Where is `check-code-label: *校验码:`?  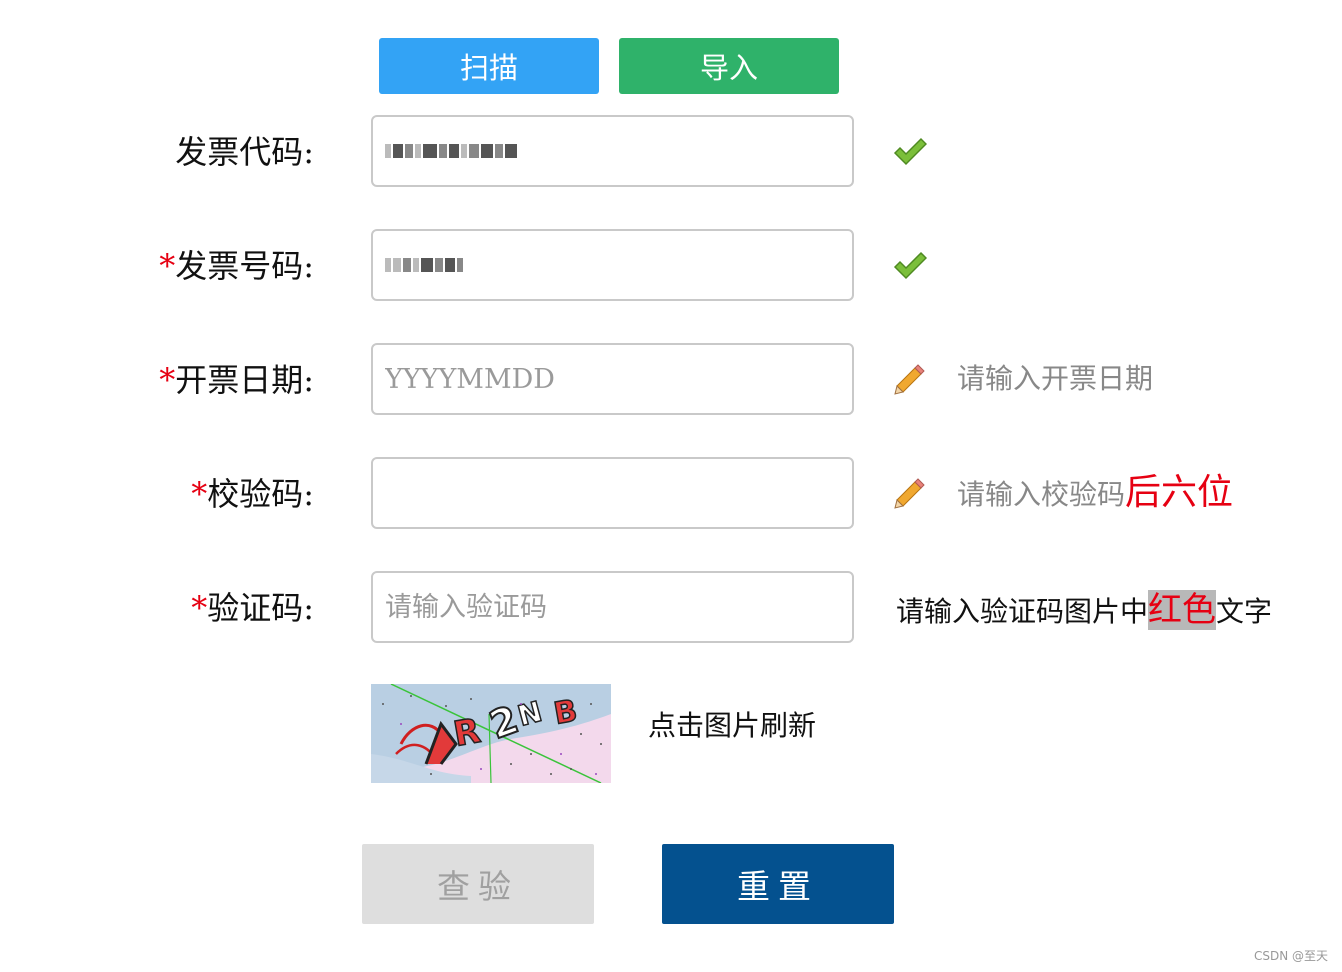
check-code-label: *校验码: is located at coordinates (252, 494).